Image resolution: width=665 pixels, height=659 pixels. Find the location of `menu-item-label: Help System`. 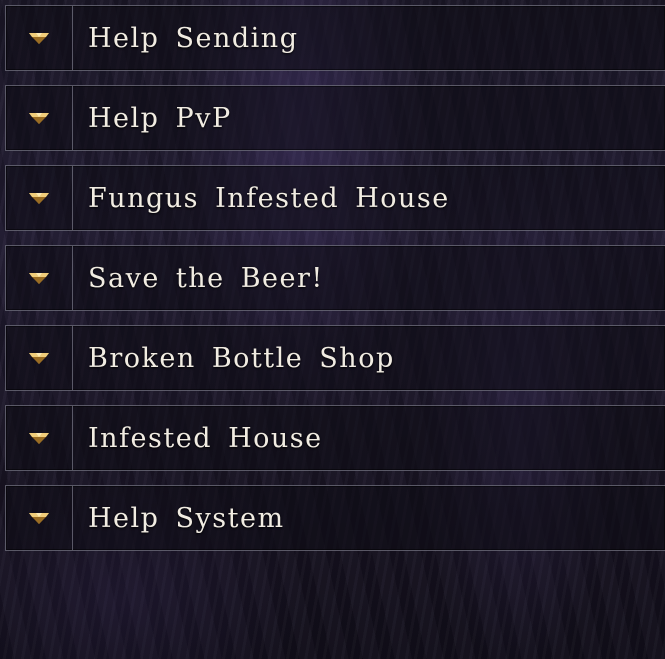

menu-item-label: Help System is located at coordinates (186, 518).